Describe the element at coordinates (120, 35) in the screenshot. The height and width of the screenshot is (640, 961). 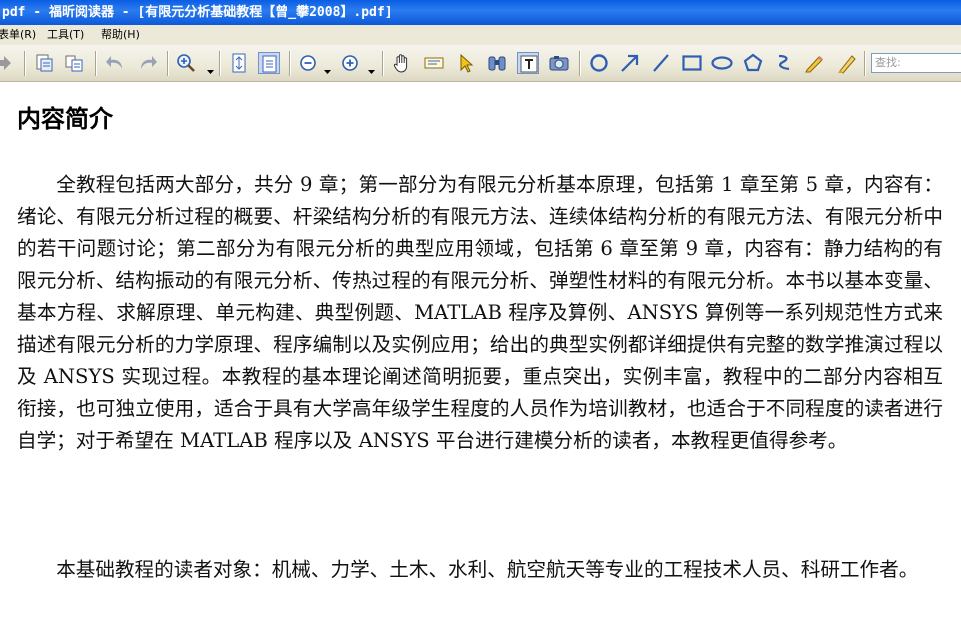
I see `menu-help: 帮助(H)` at that location.